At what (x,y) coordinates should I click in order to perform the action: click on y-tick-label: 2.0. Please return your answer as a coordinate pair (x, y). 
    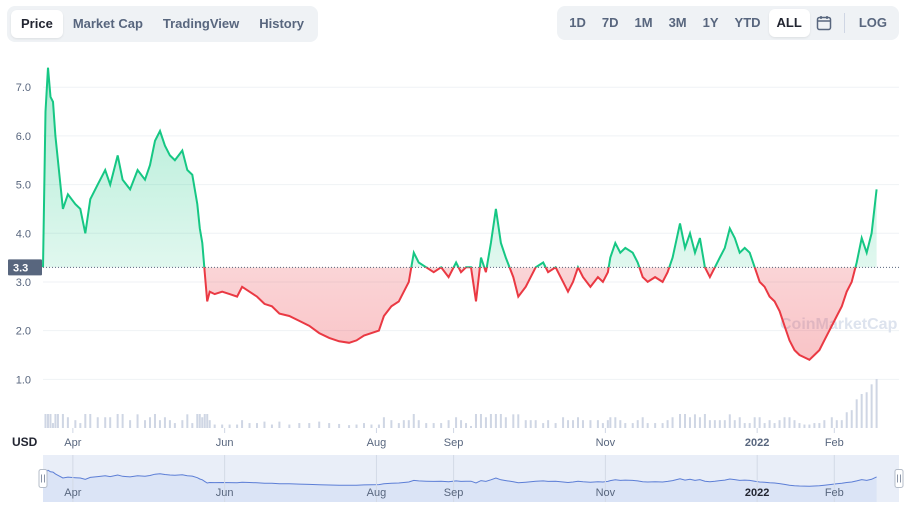
    Looking at the image, I should click on (23, 332).